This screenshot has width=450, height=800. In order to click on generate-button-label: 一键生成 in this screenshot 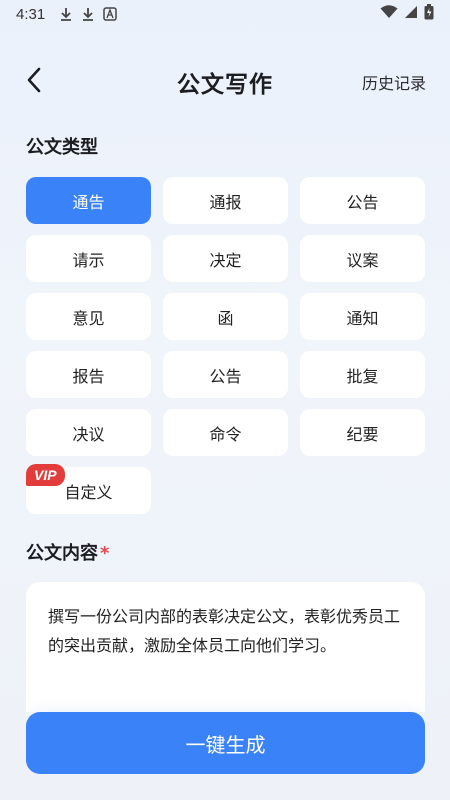, I will do `click(225, 744)`.